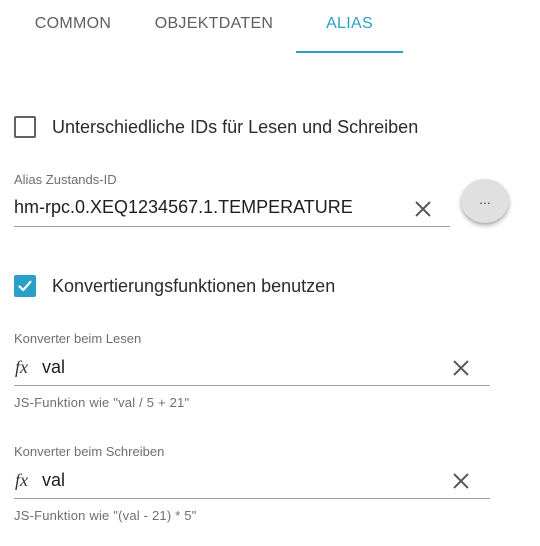  I want to click on tab-common: COMMON, so click(73, 26).